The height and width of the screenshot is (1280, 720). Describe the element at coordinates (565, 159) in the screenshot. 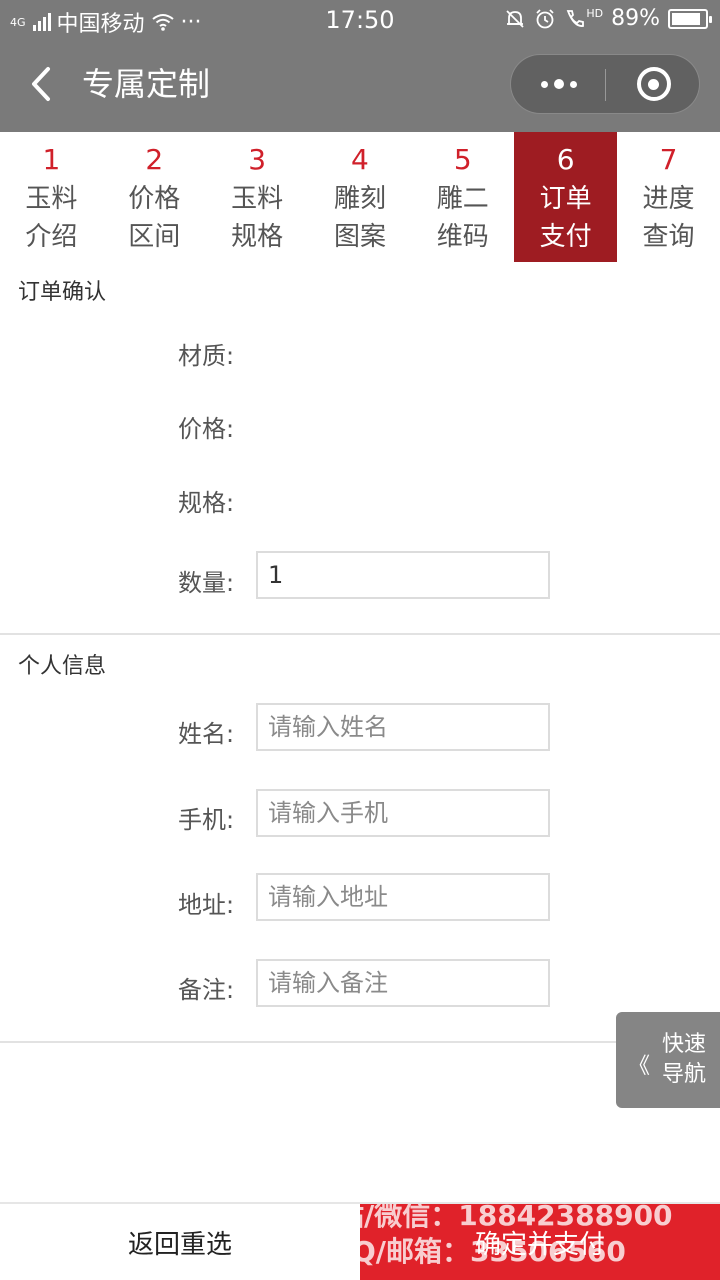

I see `step-number: 6` at that location.